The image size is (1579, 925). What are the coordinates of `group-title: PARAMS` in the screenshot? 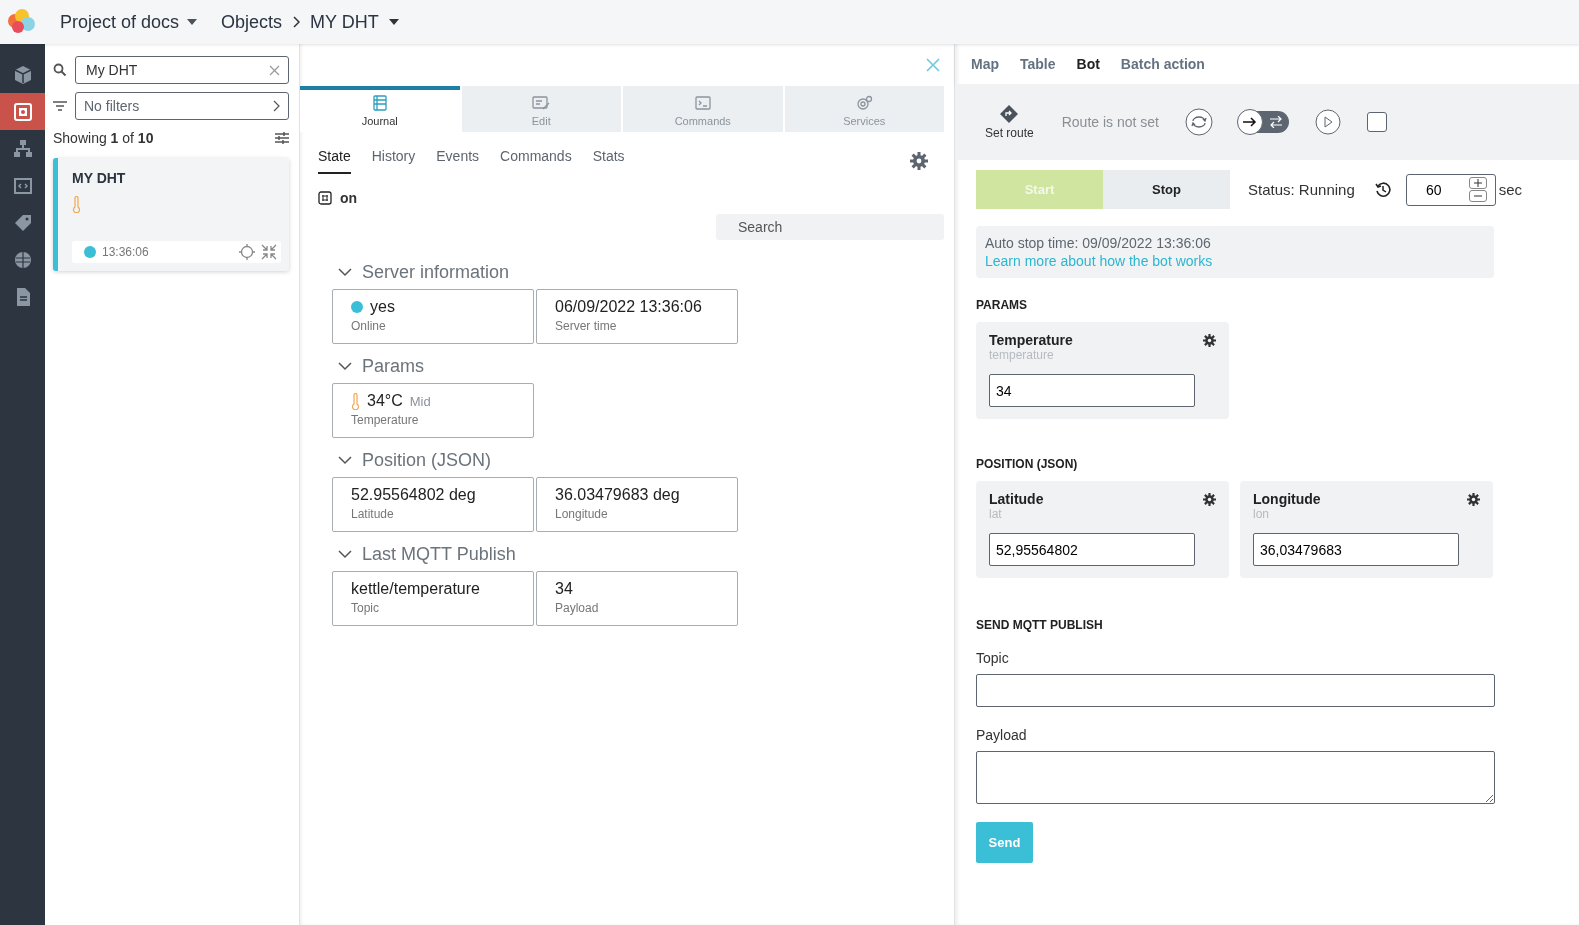 It's located at (1002, 305).